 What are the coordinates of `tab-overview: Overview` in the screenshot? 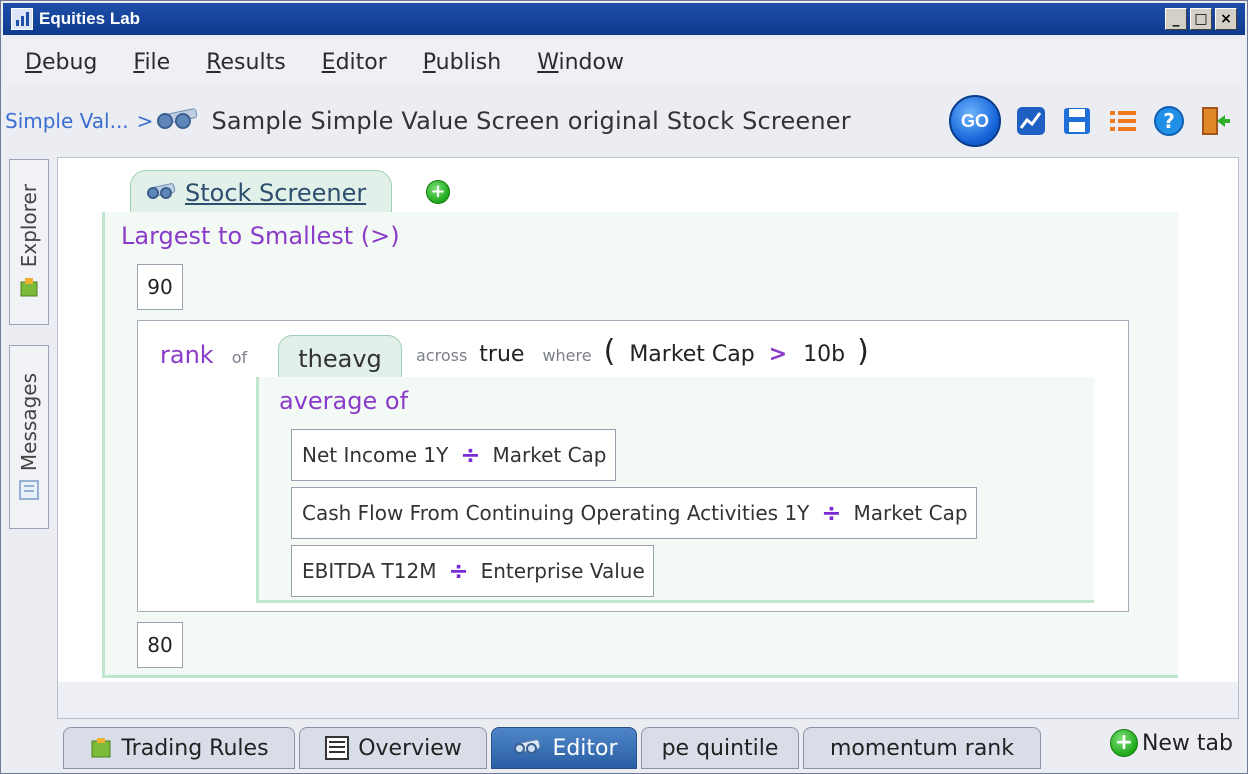 It's located at (393, 748).